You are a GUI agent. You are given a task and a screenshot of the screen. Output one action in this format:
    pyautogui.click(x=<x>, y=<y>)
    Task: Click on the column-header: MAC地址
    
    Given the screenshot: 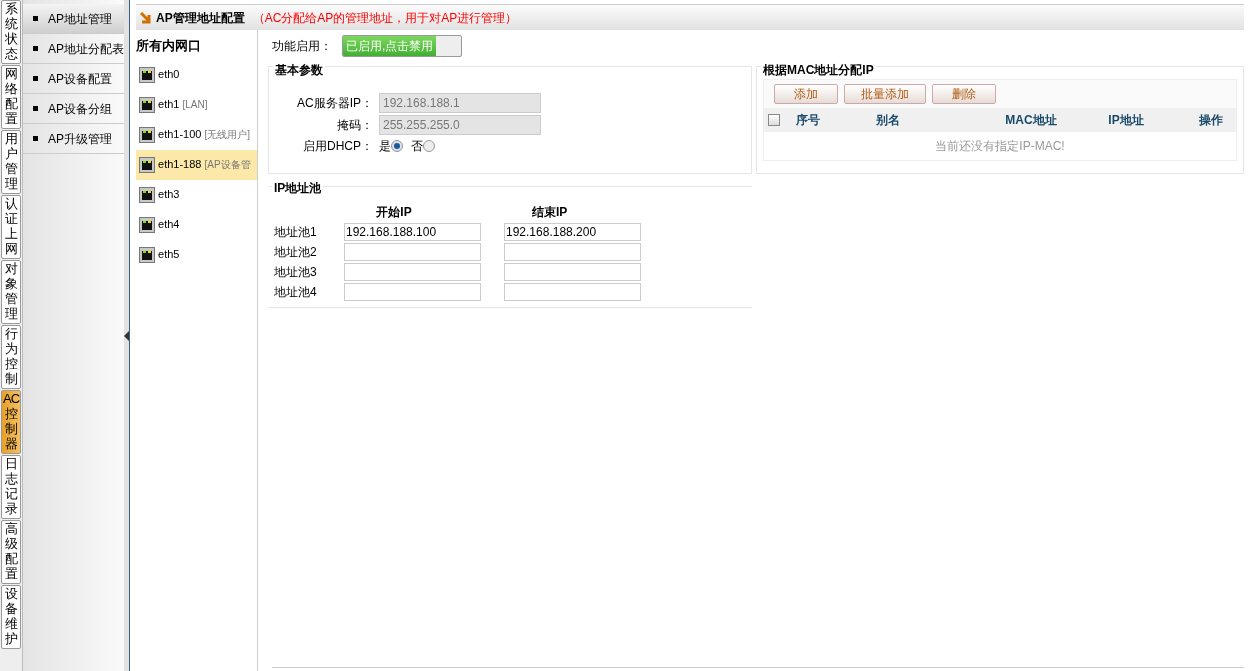 What is the action you would take?
    pyautogui.click(x=1031, y=120)
    